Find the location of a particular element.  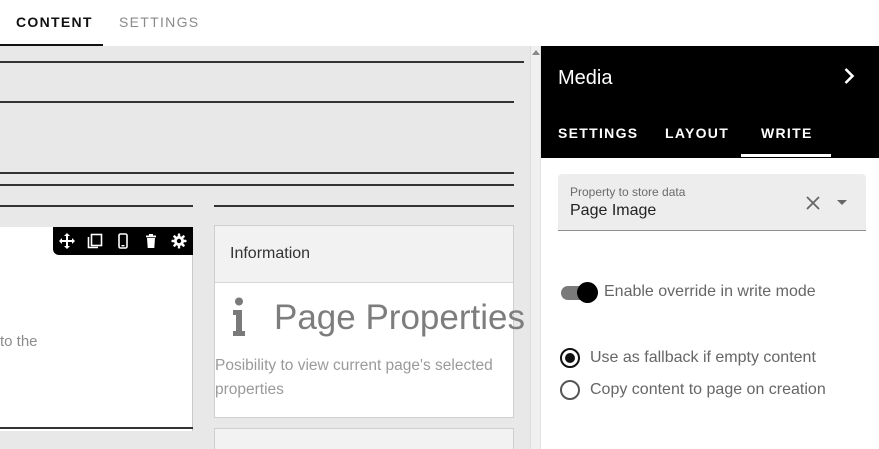

active-tab-indicator is located at coordinates (786, 155).